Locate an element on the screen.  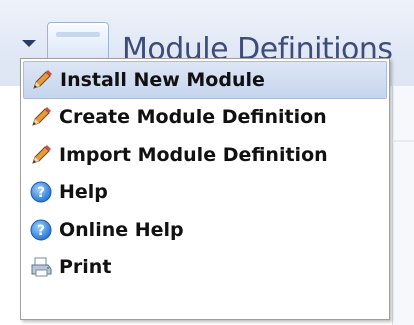
menu-item-label: Print is located at coordinates (85, 267).